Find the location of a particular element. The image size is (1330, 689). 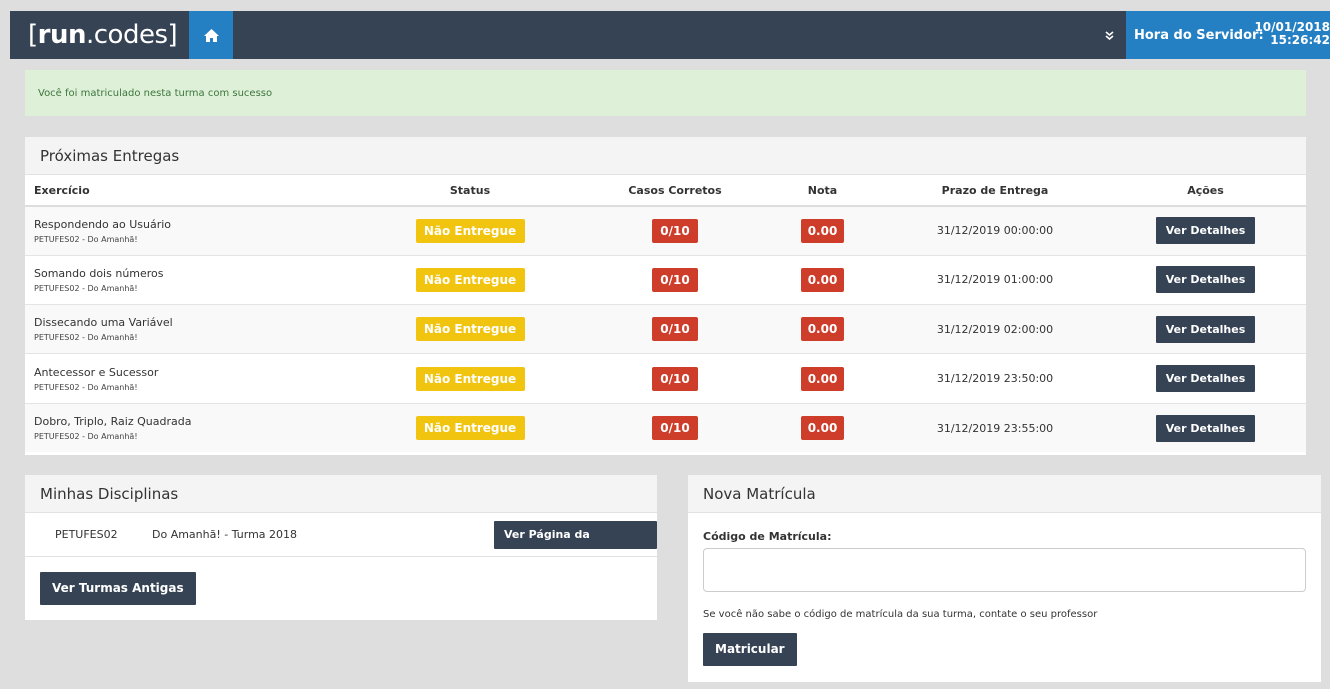

ver-turmas-antigas-button: Ver Turmas Antigas is located at coordinates (118, 588).